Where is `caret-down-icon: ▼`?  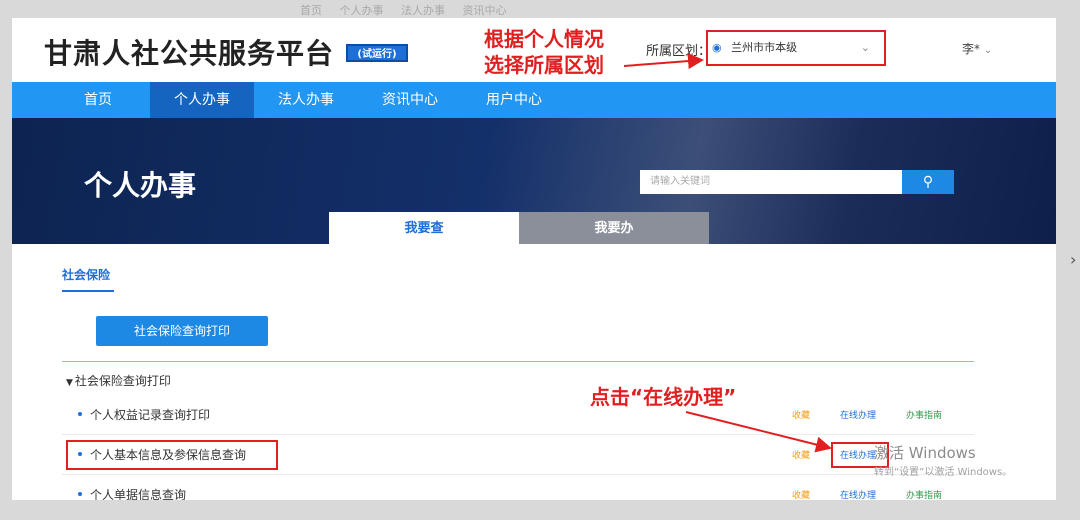
caret-down-icon: ▼ is located at coordinates (69, 383).